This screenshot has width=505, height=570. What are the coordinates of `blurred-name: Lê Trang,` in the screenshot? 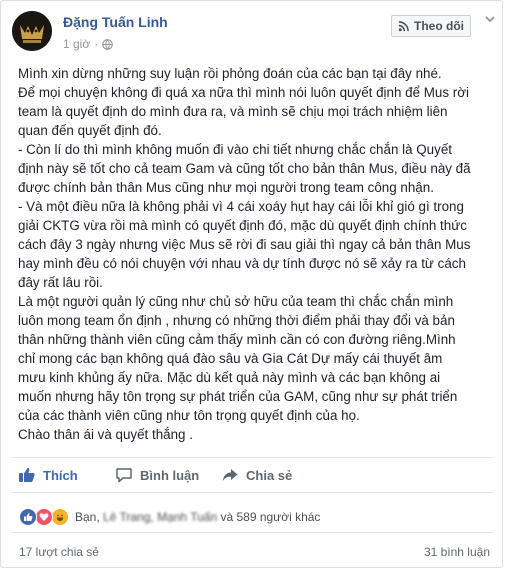 It's located at (128, 517).